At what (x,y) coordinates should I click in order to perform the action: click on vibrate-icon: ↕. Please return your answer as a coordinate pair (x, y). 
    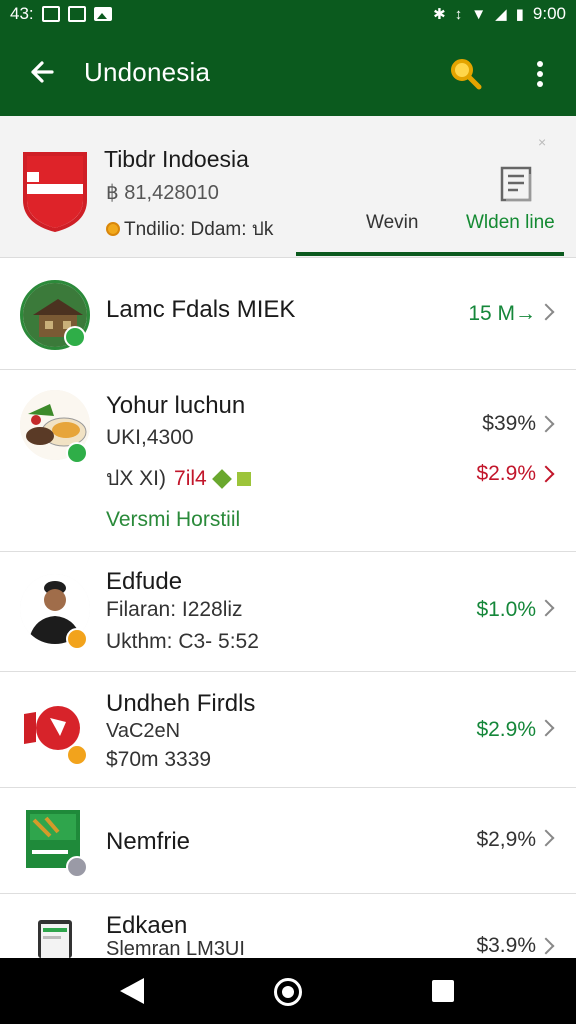
    Looking at the image, I should click on (458, 14).